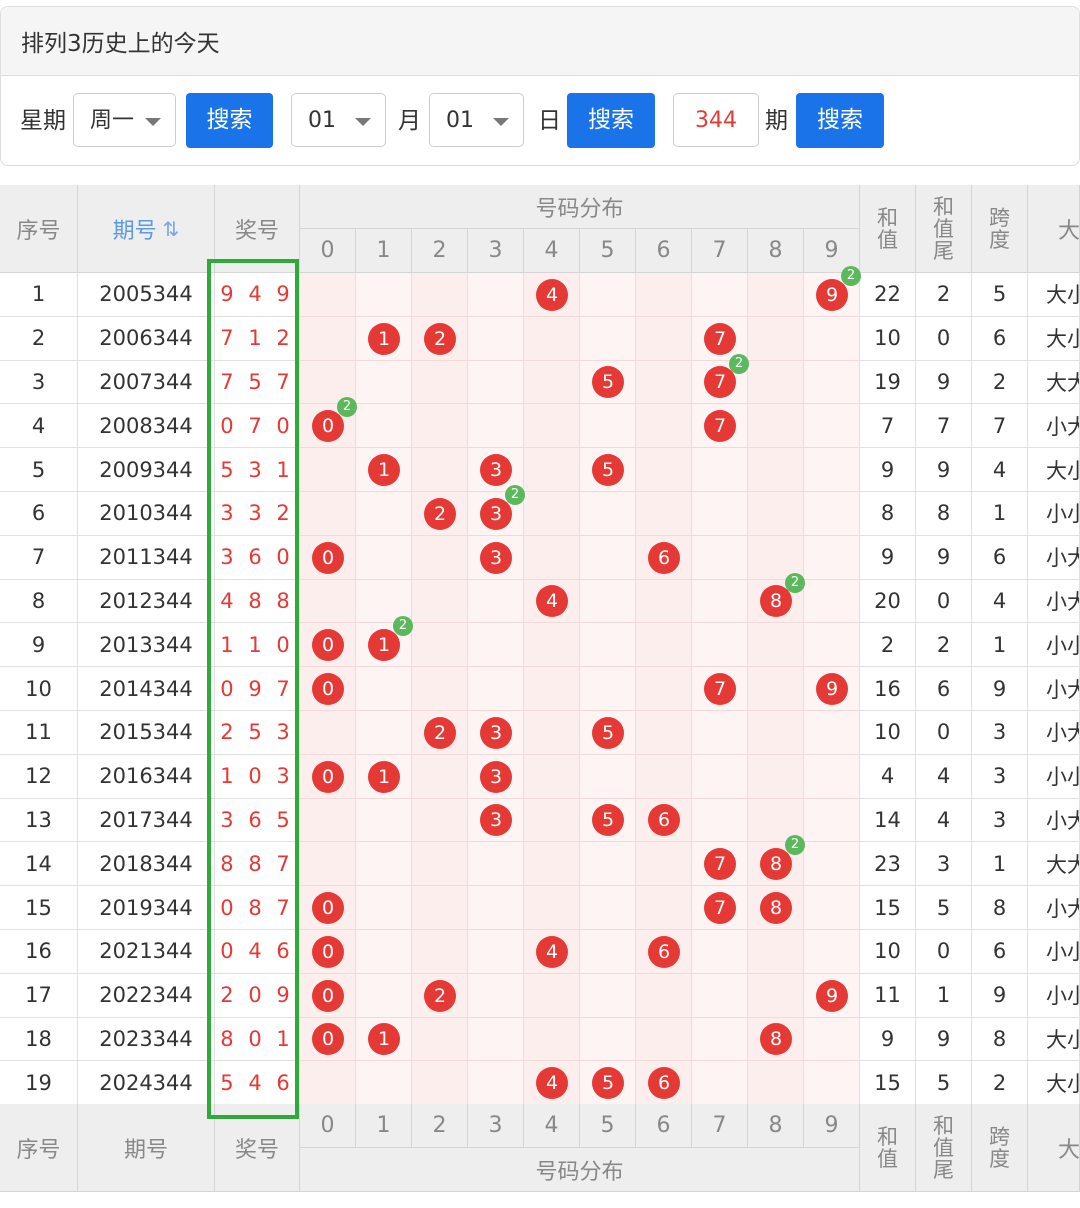 This screenshot has height=1208, width=1080. I want to click on header-big-small: 大, so click(1054, 229).